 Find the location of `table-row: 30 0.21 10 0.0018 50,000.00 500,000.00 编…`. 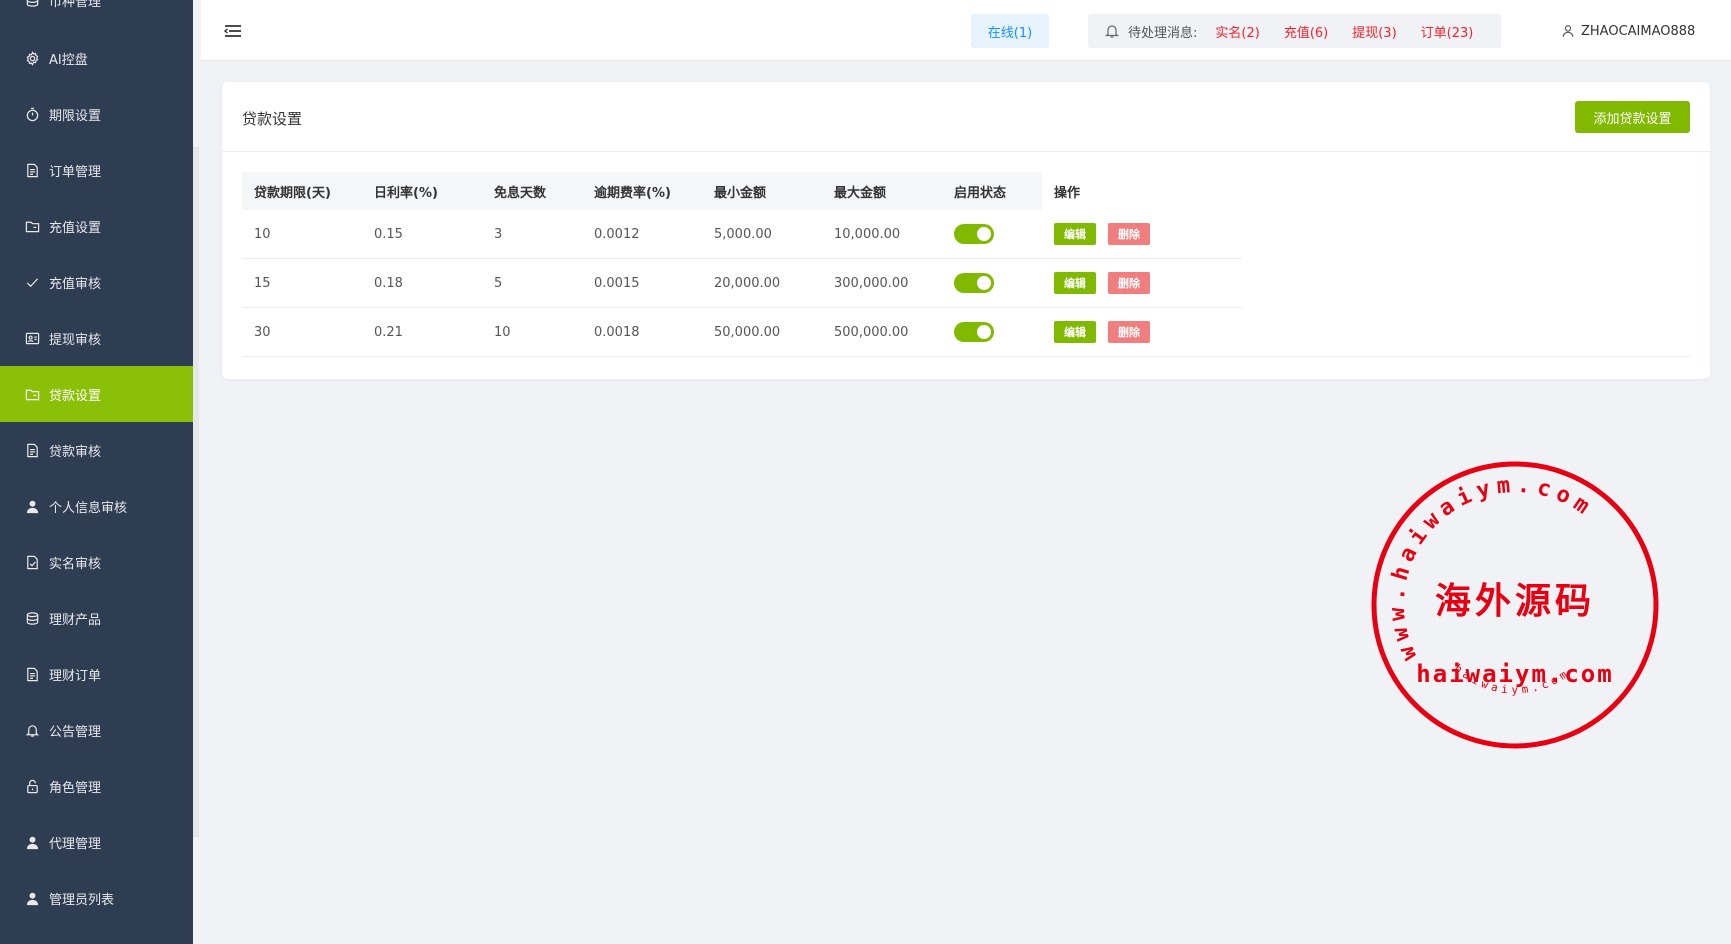

table-row: 30 0.21 10 0.0018 50,000.00 500,000.00 编… is located at coordinates (966, 332).